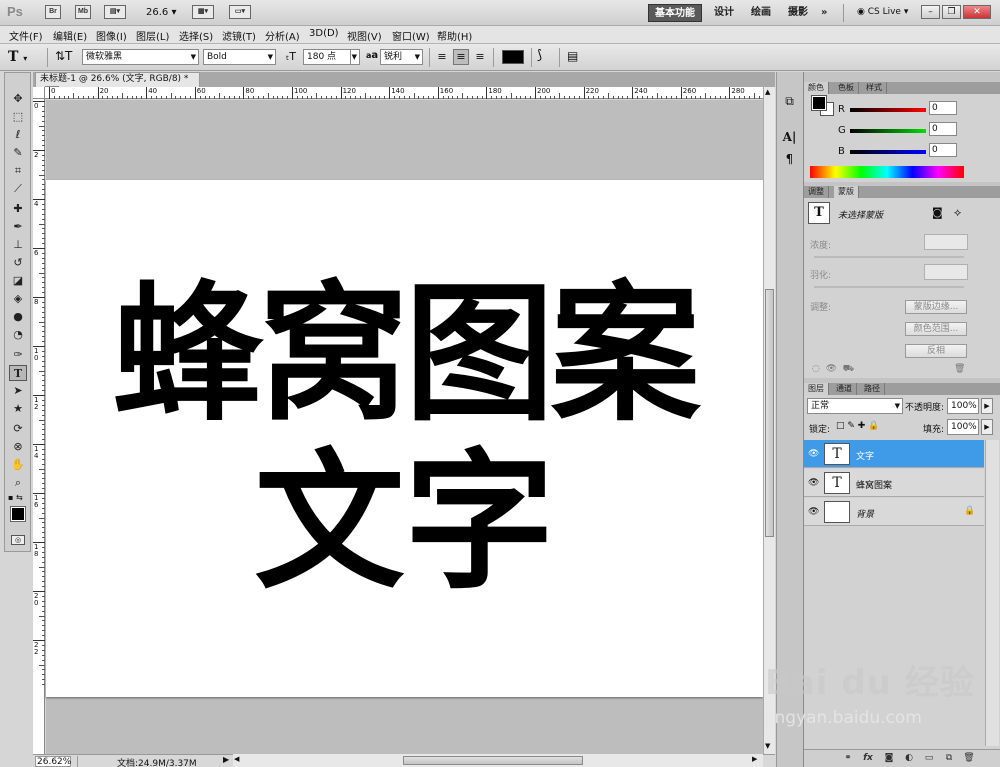 This screenshot has width=1000, height=767. What do you see at coordinates (203, 12) in the screenshot?
I see `arrange-documents-icon: ▦▾` at bounding box center [203, 12].